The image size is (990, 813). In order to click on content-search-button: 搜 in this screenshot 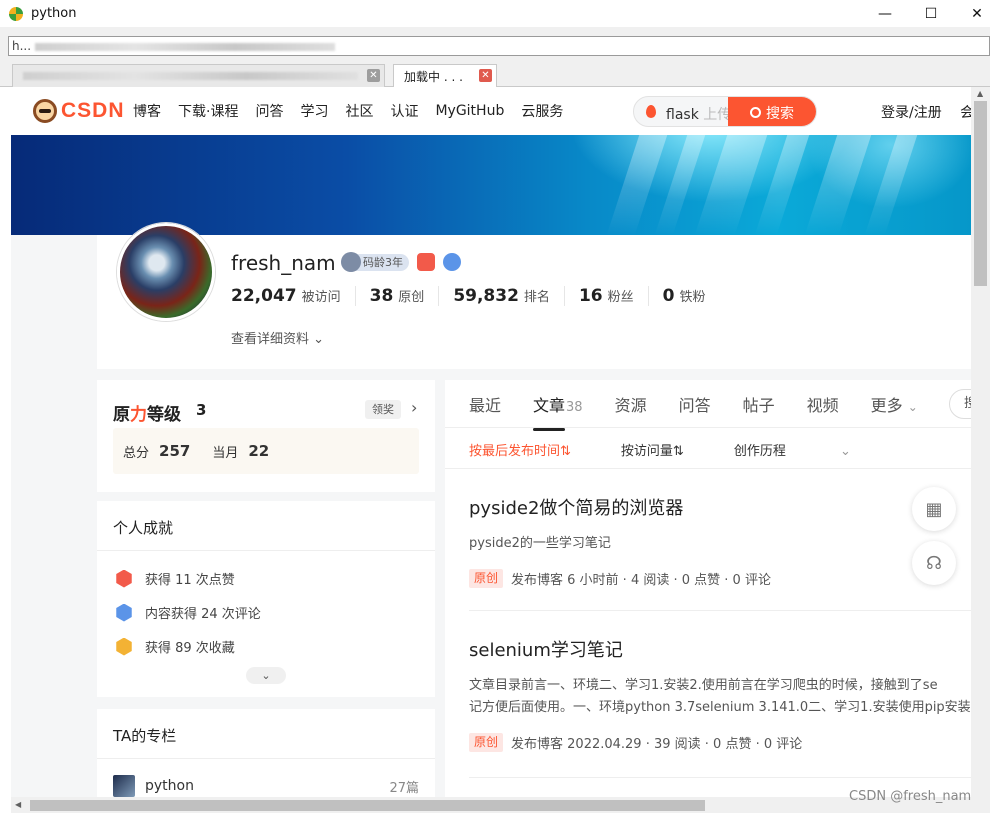, I will do `click(960, 404)`.